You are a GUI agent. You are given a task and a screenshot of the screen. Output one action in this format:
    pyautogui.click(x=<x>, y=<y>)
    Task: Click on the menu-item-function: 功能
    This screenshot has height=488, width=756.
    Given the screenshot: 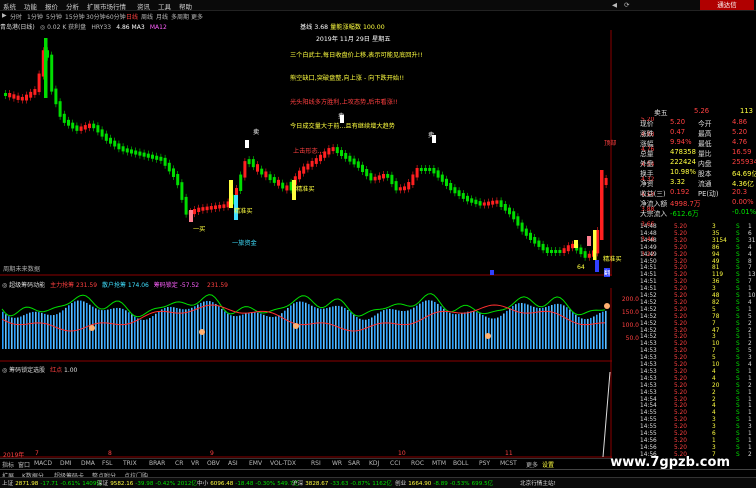 What is the action you would take?
    pyautogui.click(x=30, y=6)
    